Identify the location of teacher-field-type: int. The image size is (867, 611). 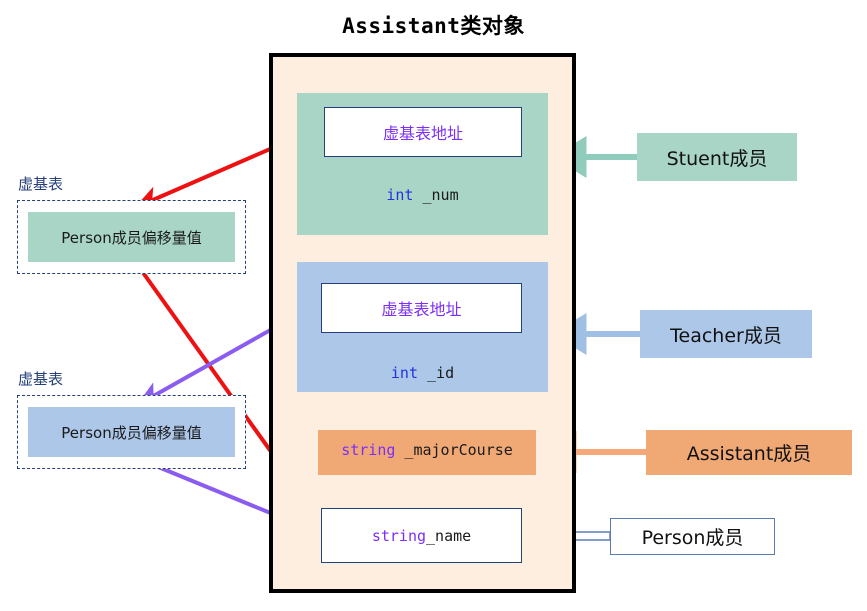
(404, 373).